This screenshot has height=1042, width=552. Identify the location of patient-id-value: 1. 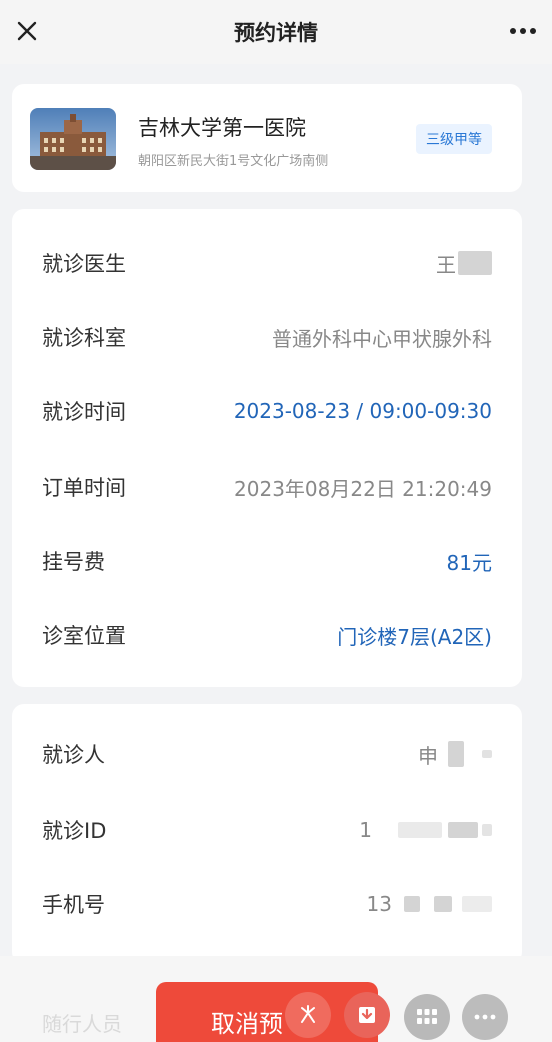
(425, 830).